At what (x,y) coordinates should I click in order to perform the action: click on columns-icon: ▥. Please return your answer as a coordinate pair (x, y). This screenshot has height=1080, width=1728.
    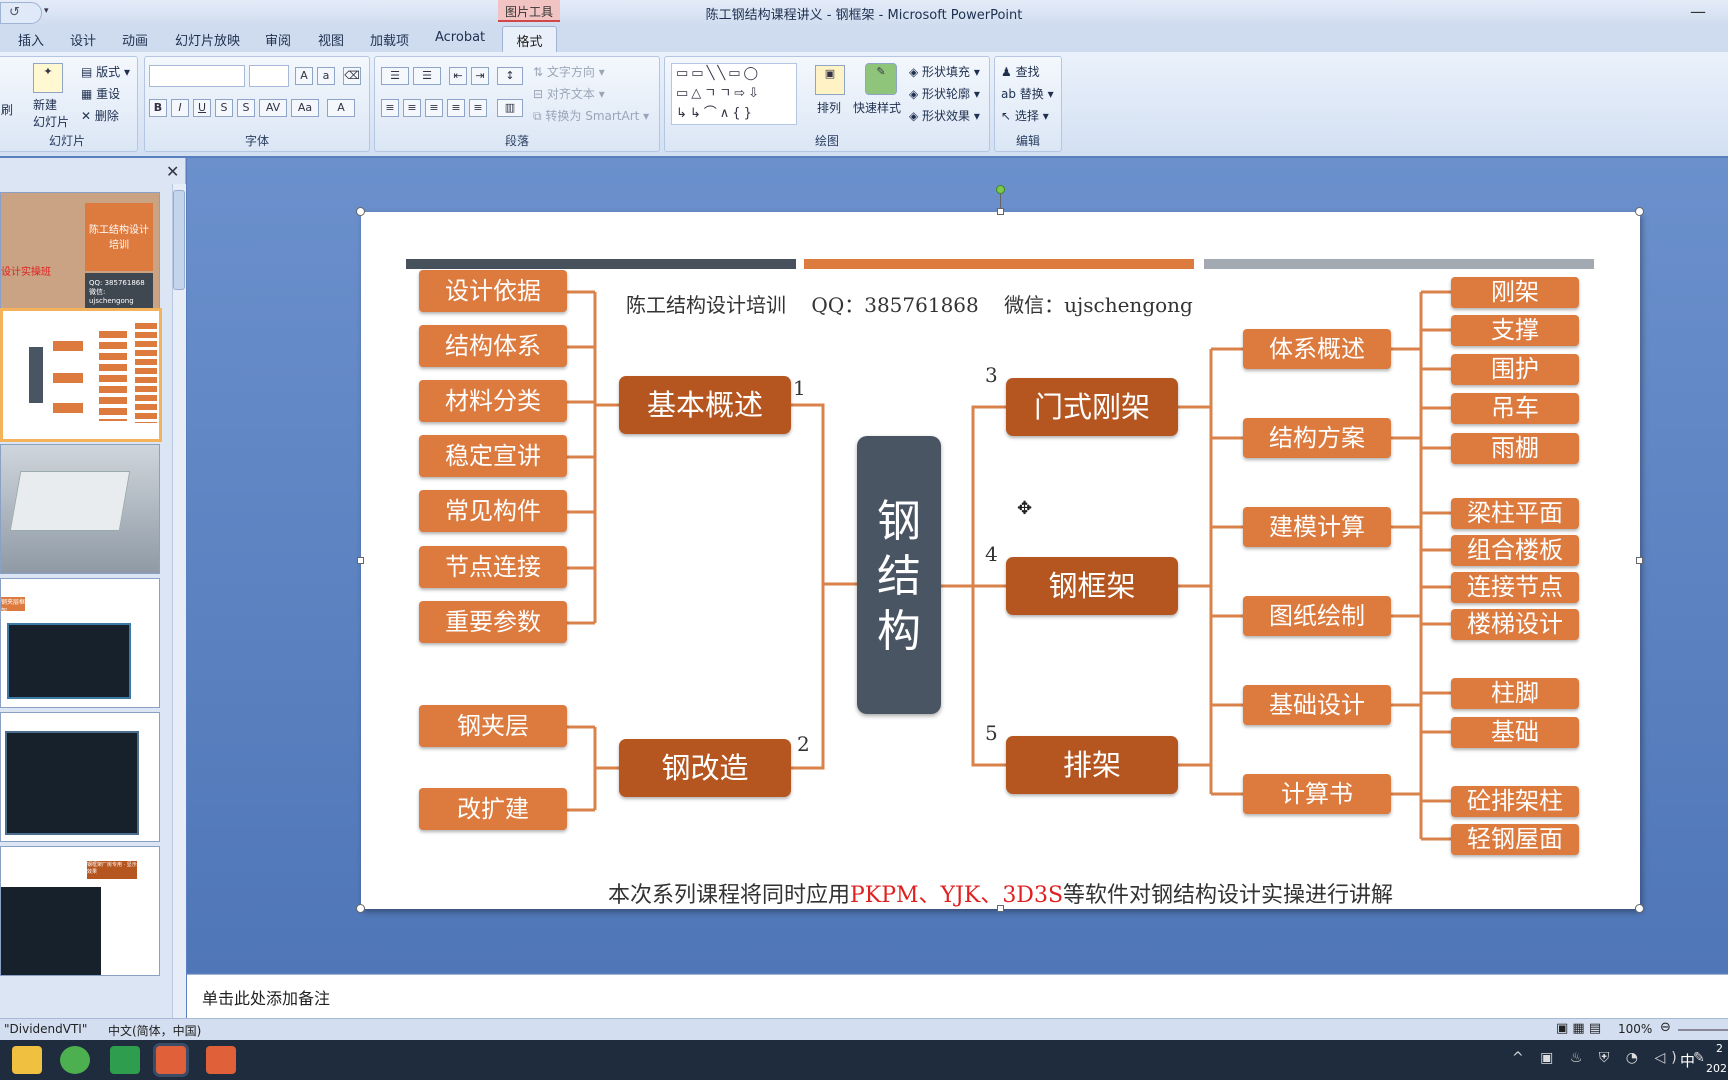
    Looking at the image, I should click on (510, 108).